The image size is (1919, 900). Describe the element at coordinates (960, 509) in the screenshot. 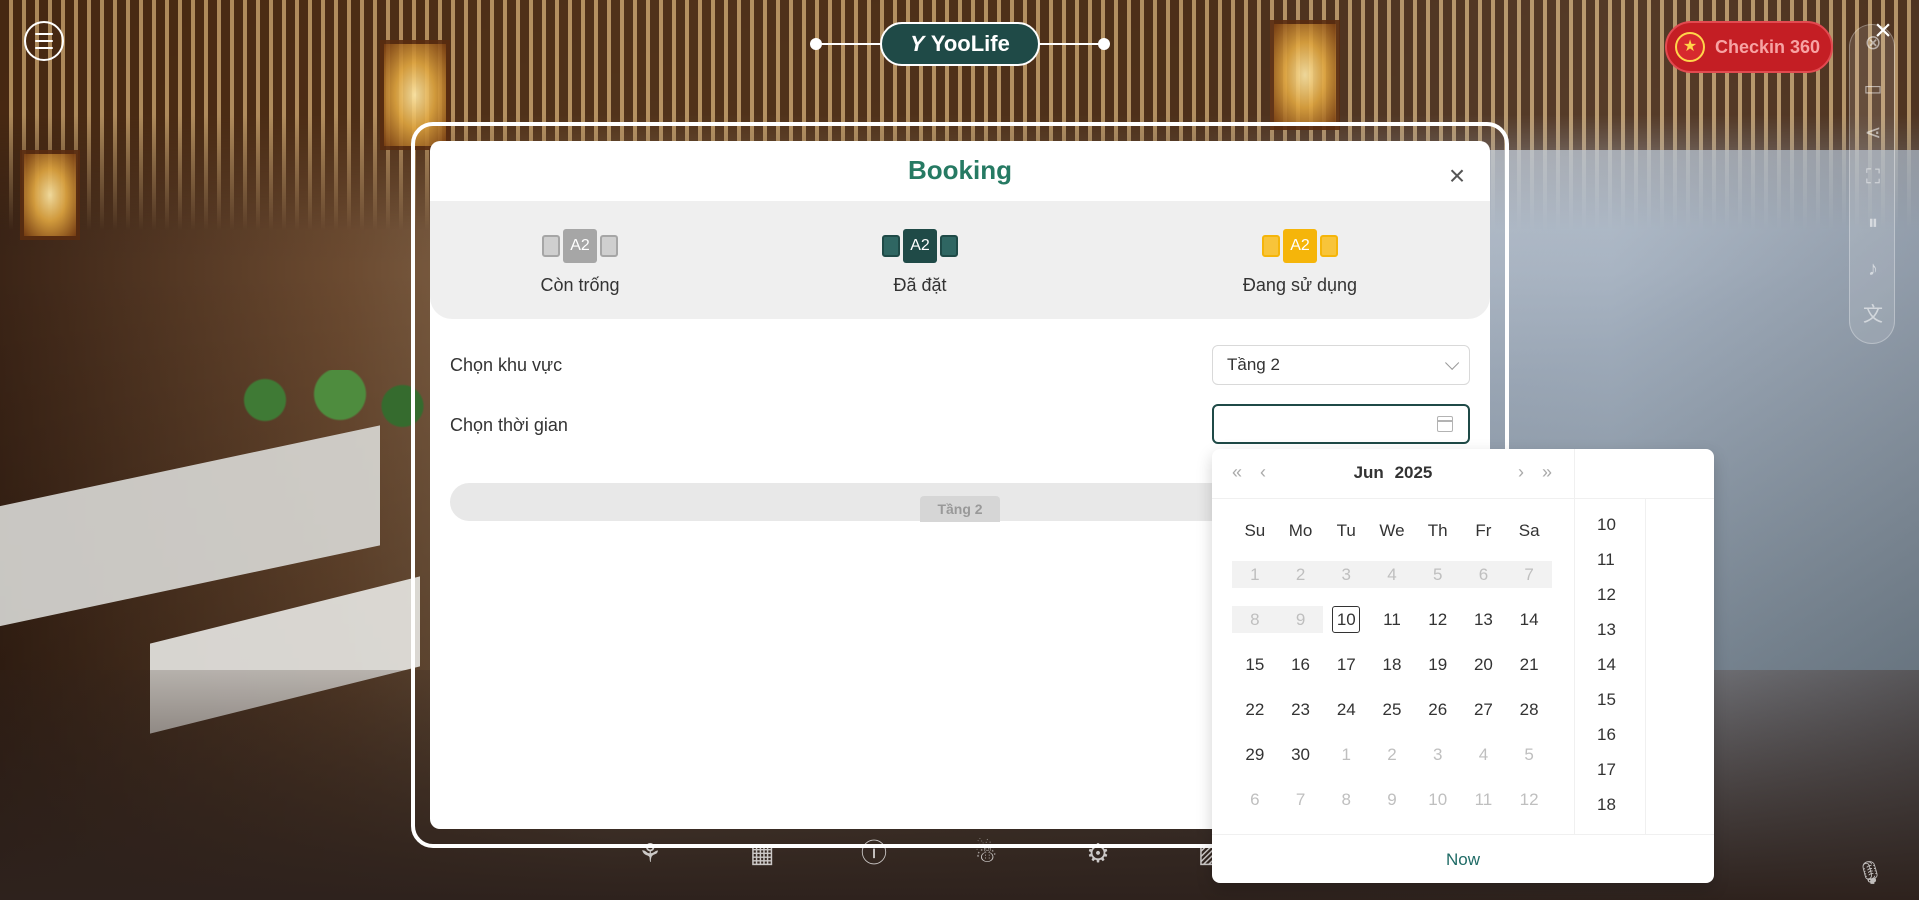

I see `floor-tab: Tầng 2` at that location.